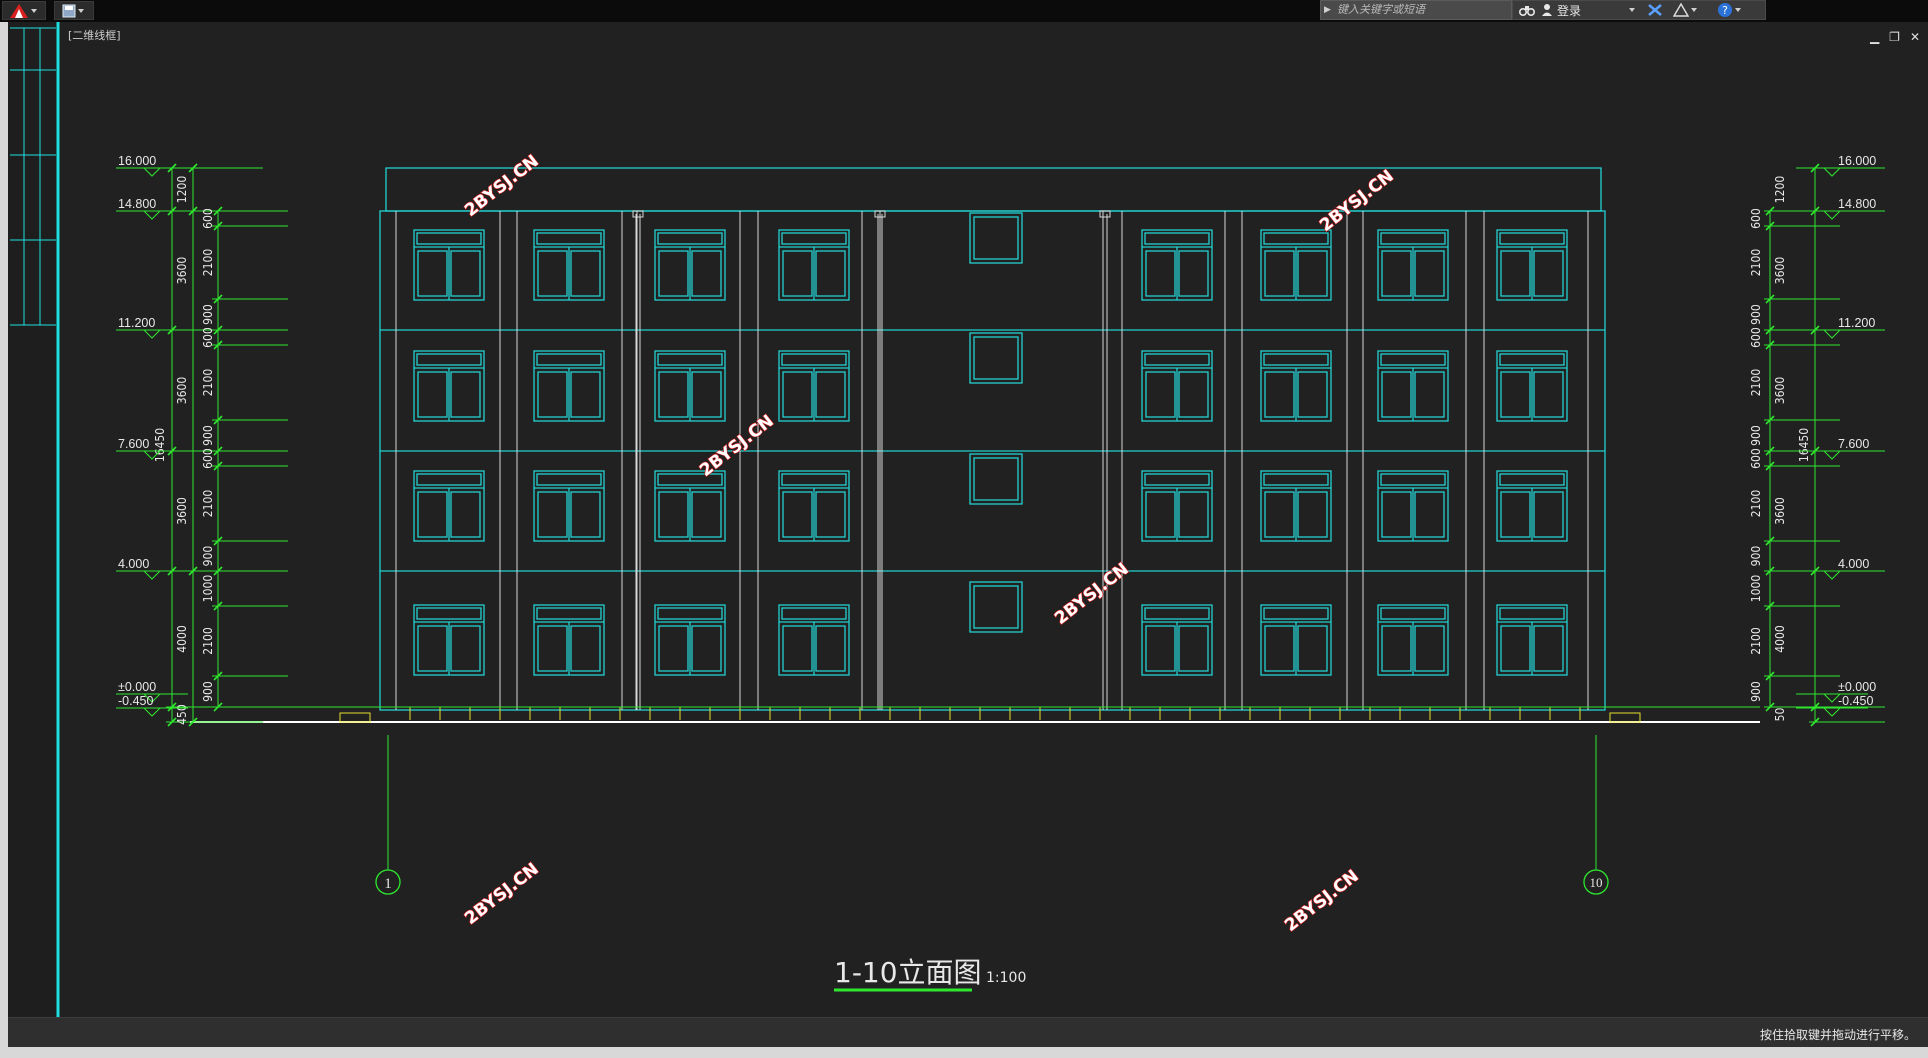  I want to click on minimize-icon: ▁, so click(1874, 37).